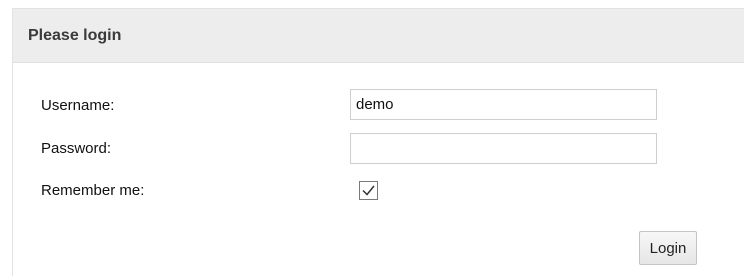 The image size is (744, 276). I want to click on remember-me-label: Remember me:, so click(93, 190).